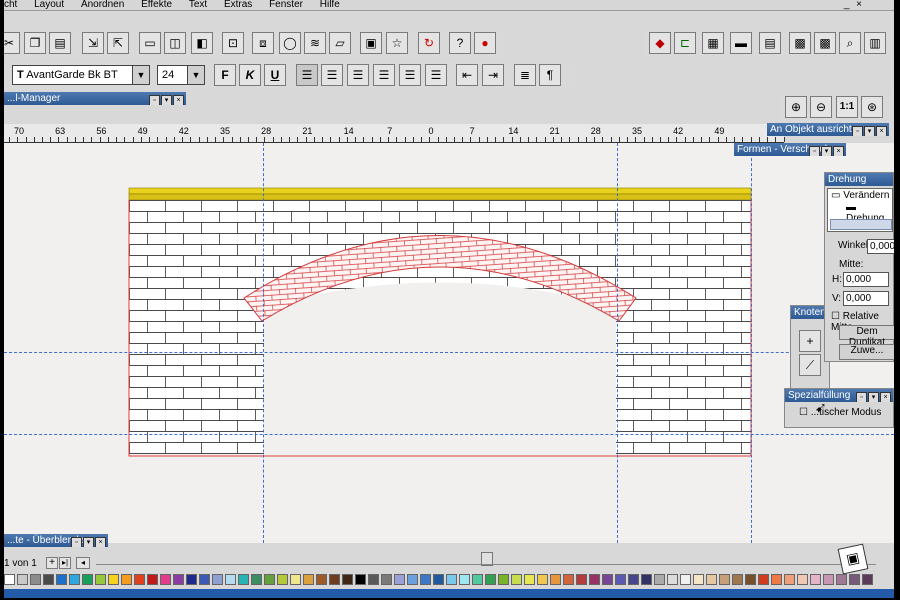 The width and height of the screenshot is (900, 600). What do you see at coordinates (810, 341) in the screenshot?
I see `add-node-icon: +` at bounding box center [810, 341].